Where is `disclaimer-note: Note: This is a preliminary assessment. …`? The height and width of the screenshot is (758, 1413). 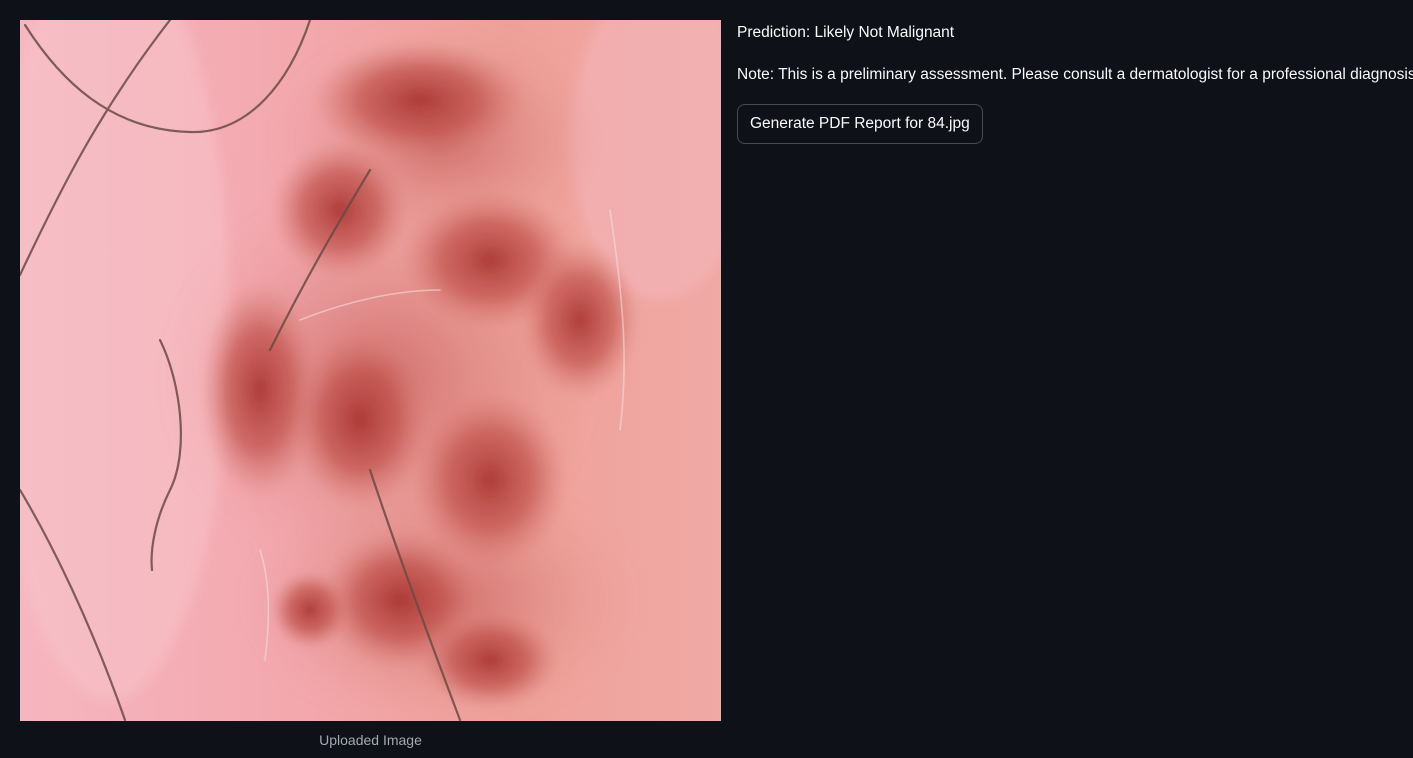
disclaimer-note: Note: This is a preliminary assessment. … is located at coordinates (1075, 74).